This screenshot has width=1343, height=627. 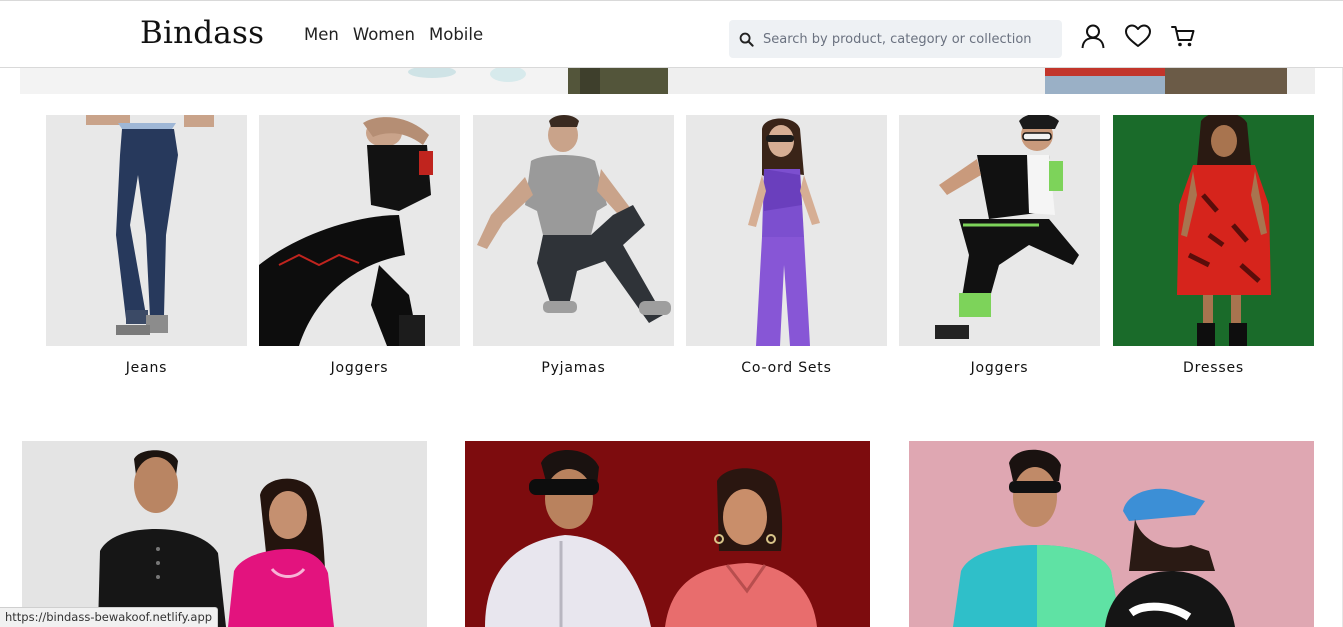 I want to click on search-box, so click(x=895, y=39).